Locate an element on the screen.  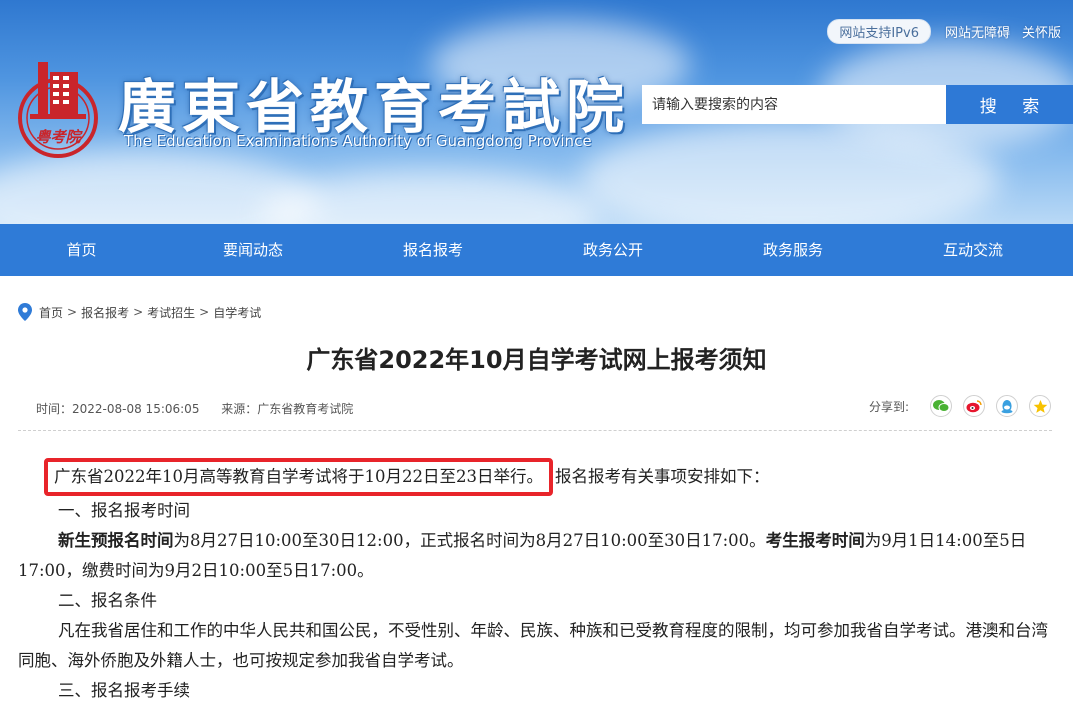
ipv6-badge: 网站支持IPv6 is located at coordinates (879, 31).